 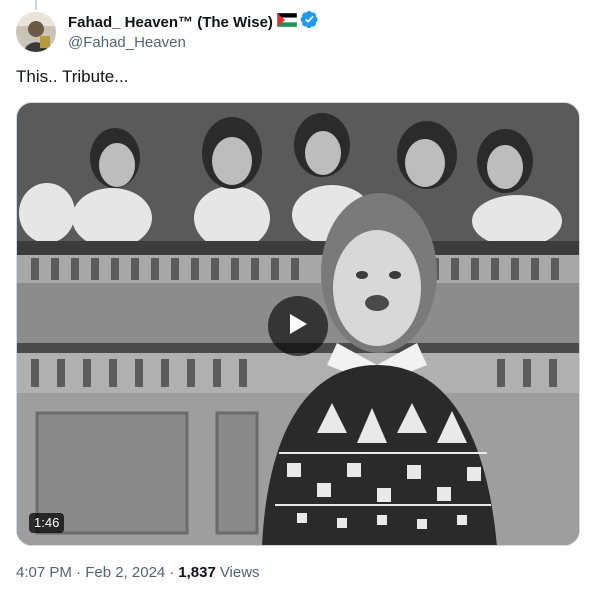 I want to click on author-names: Fahad_ Heaven™ (The Wise) @Fahad_Heaven, so click(x=193, y=30).